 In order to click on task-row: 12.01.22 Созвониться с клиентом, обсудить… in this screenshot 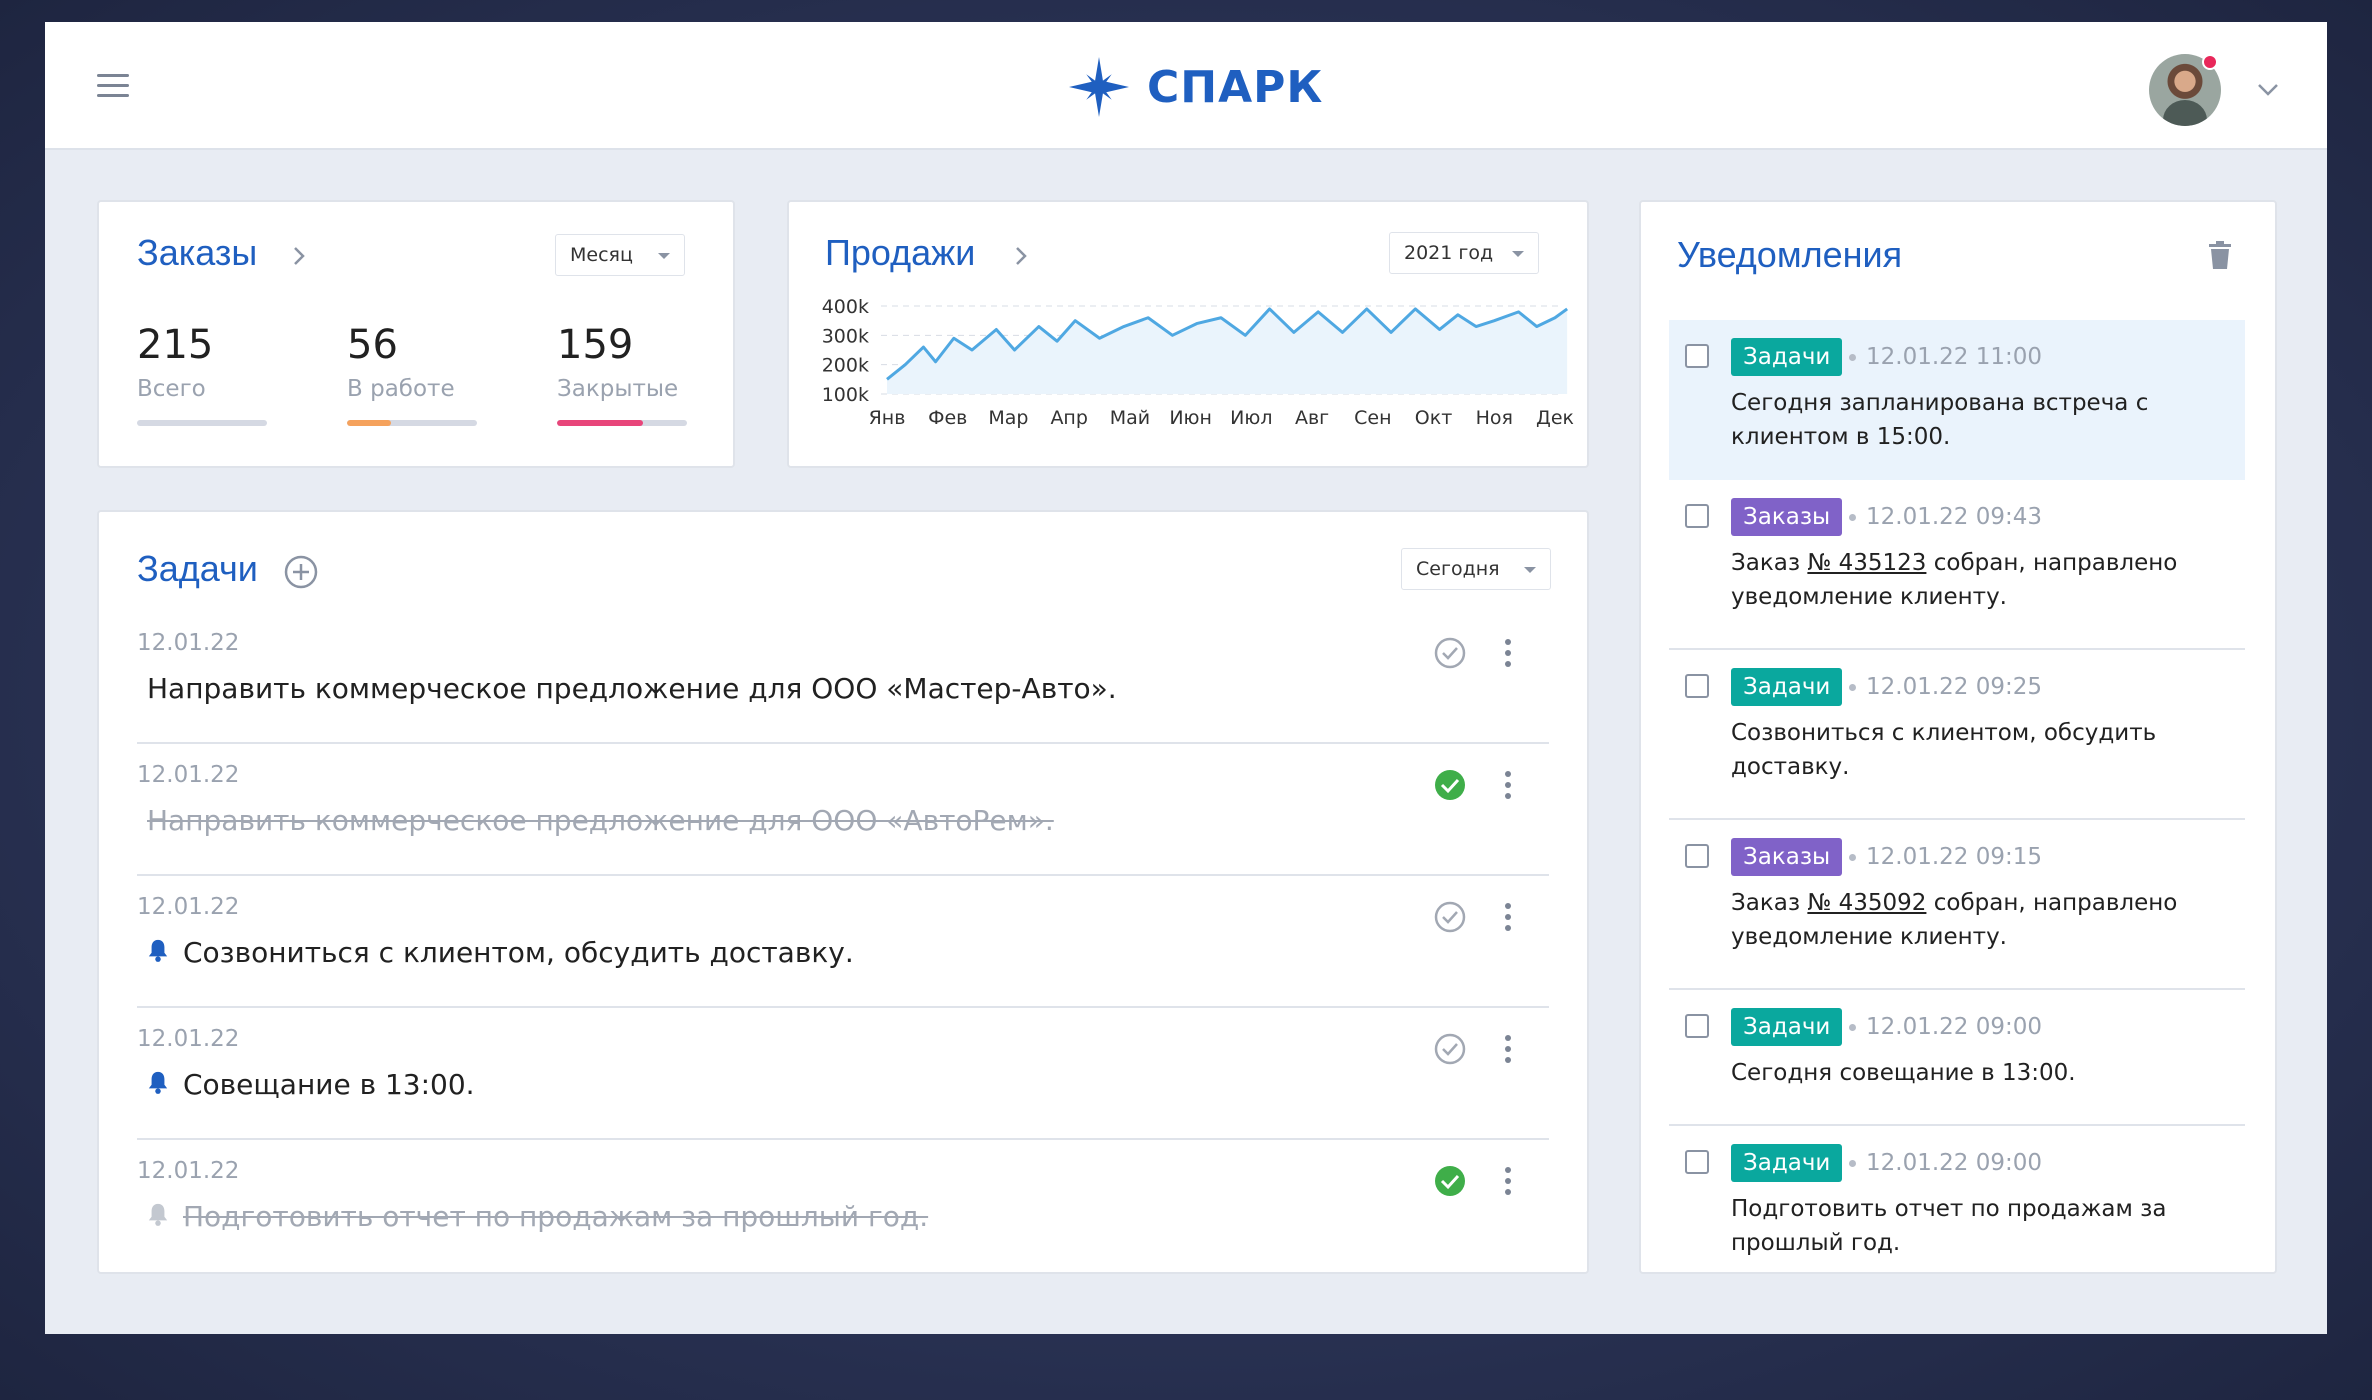, I will do `click(843, 942)`.